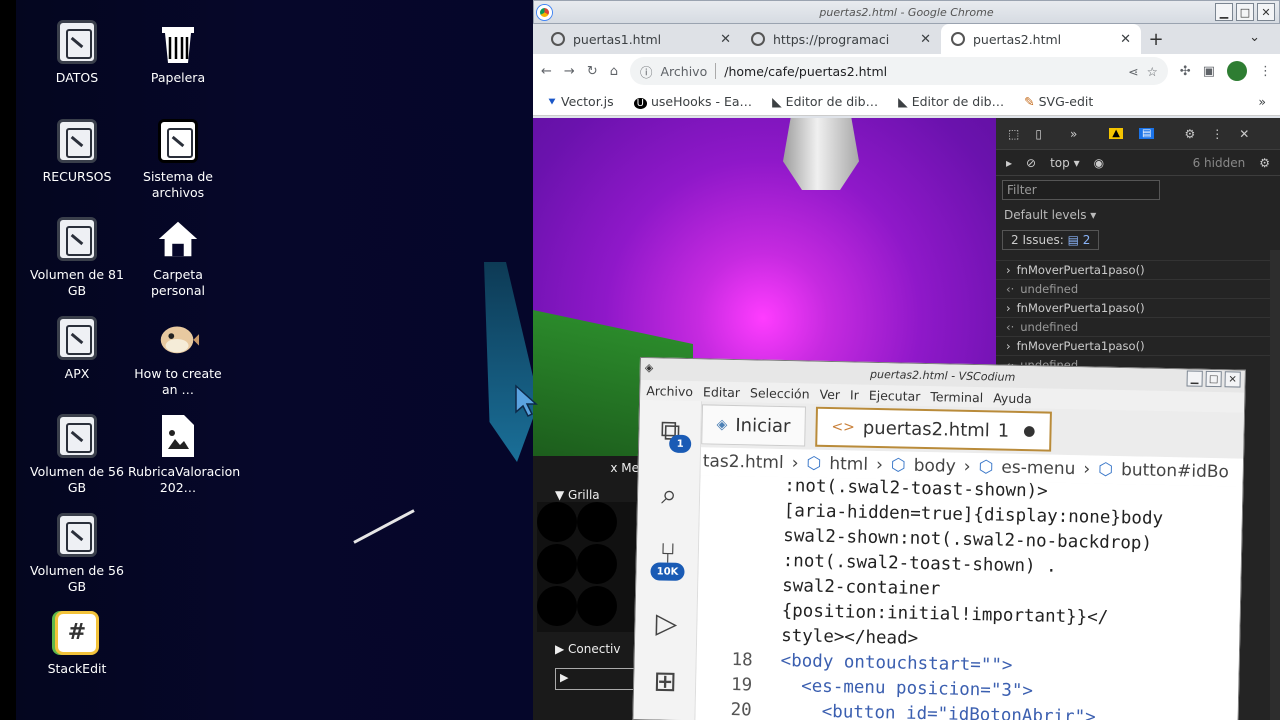 The image size is (1280, 720). What do you see at coordinates (666, 622) in the screenshot?
I see `run-debug-icon: ▷` at bounding box center [666, 622].